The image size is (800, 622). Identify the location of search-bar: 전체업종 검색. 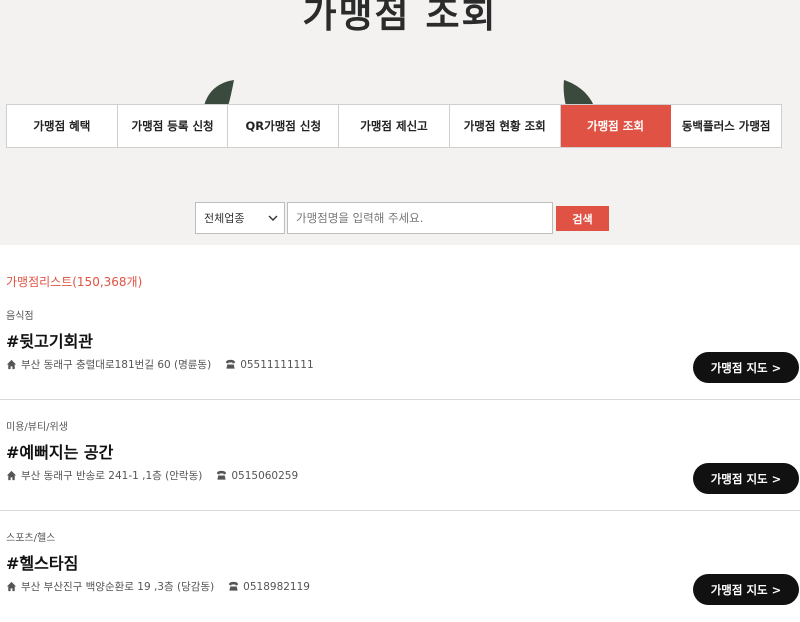
(402, 218).